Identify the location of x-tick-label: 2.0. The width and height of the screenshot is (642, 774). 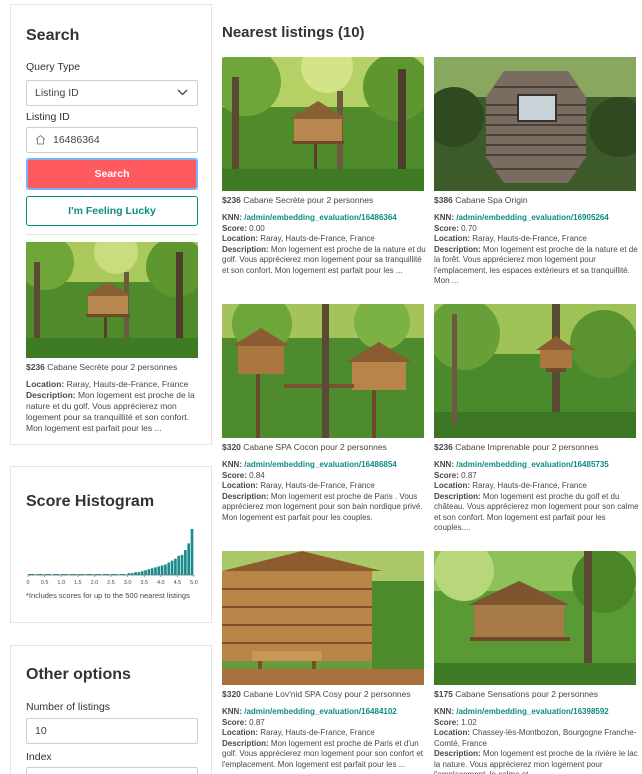
(95, 583).